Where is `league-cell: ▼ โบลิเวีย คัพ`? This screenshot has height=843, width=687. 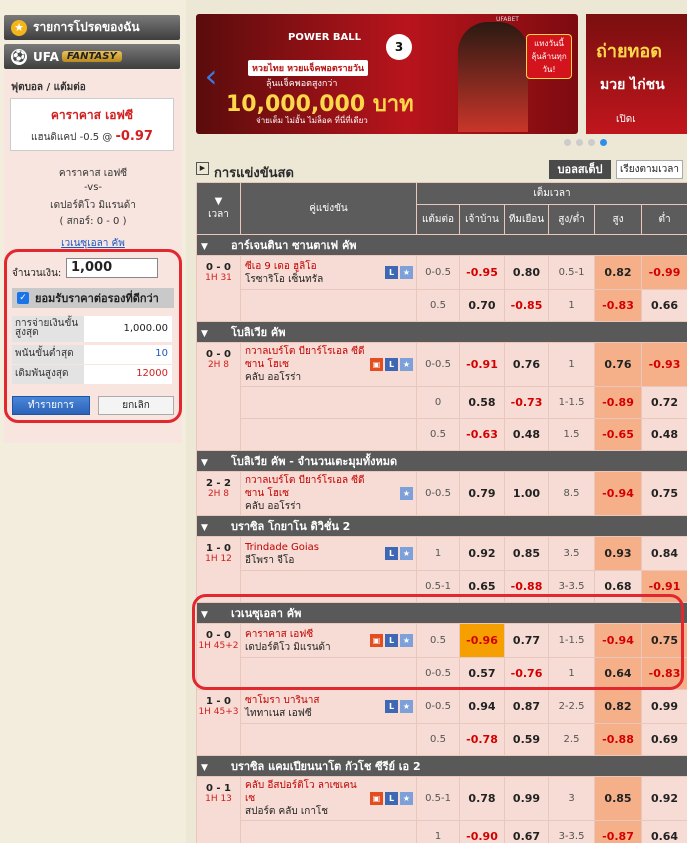
league-cell: ▼ โบลิเวีย คัพ is located at coordinates (441, 332).